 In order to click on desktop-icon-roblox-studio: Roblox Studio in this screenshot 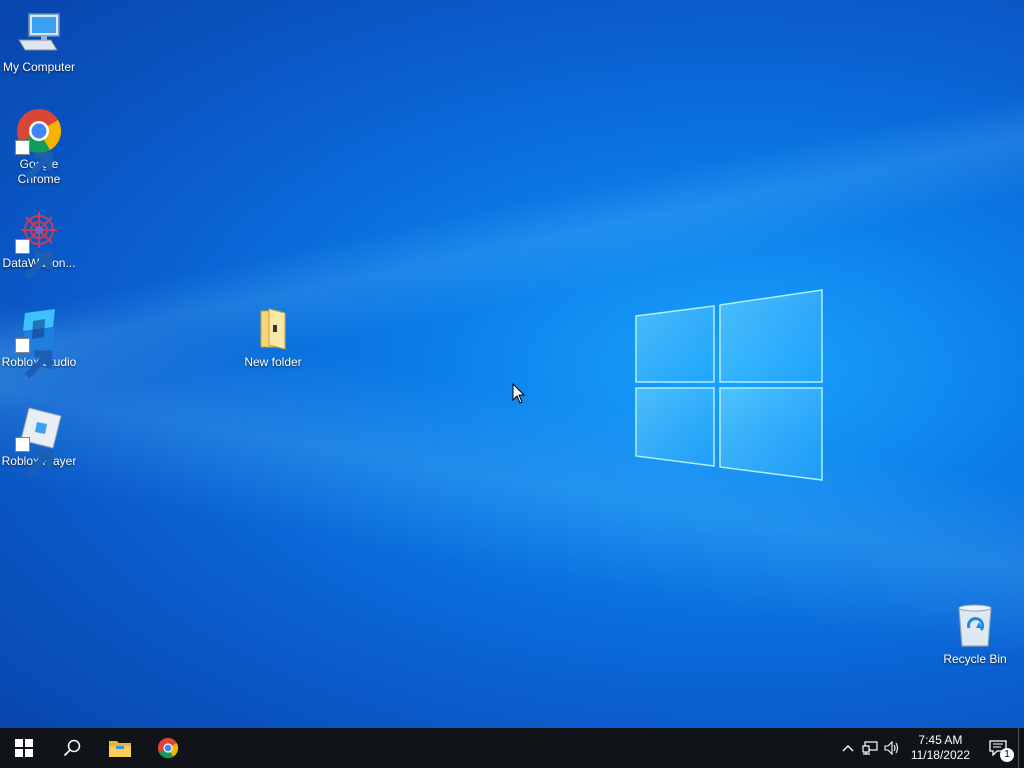, I will do `click(39, 342)`.